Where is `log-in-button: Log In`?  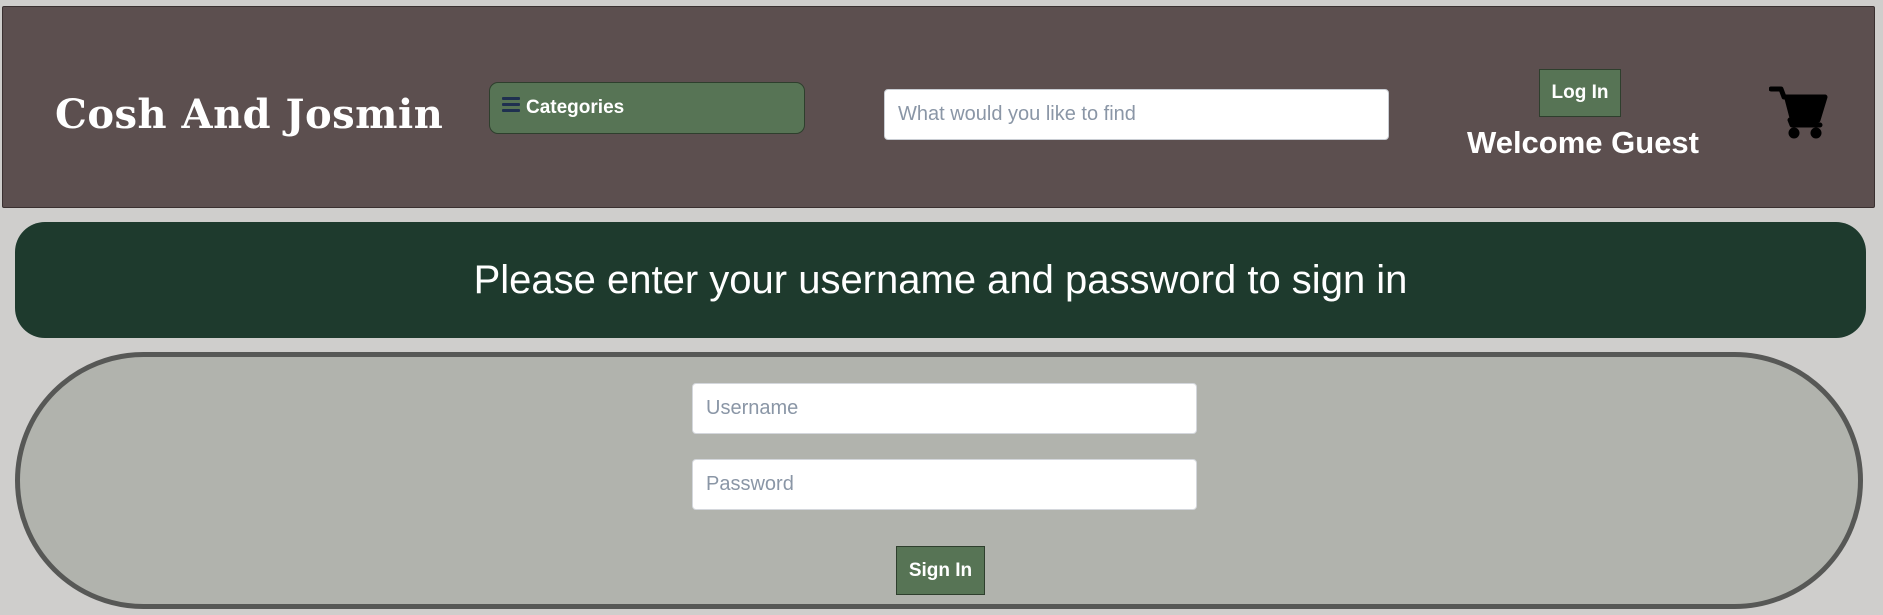
log-in-button: Log In is located at coordinates (1580, 93).